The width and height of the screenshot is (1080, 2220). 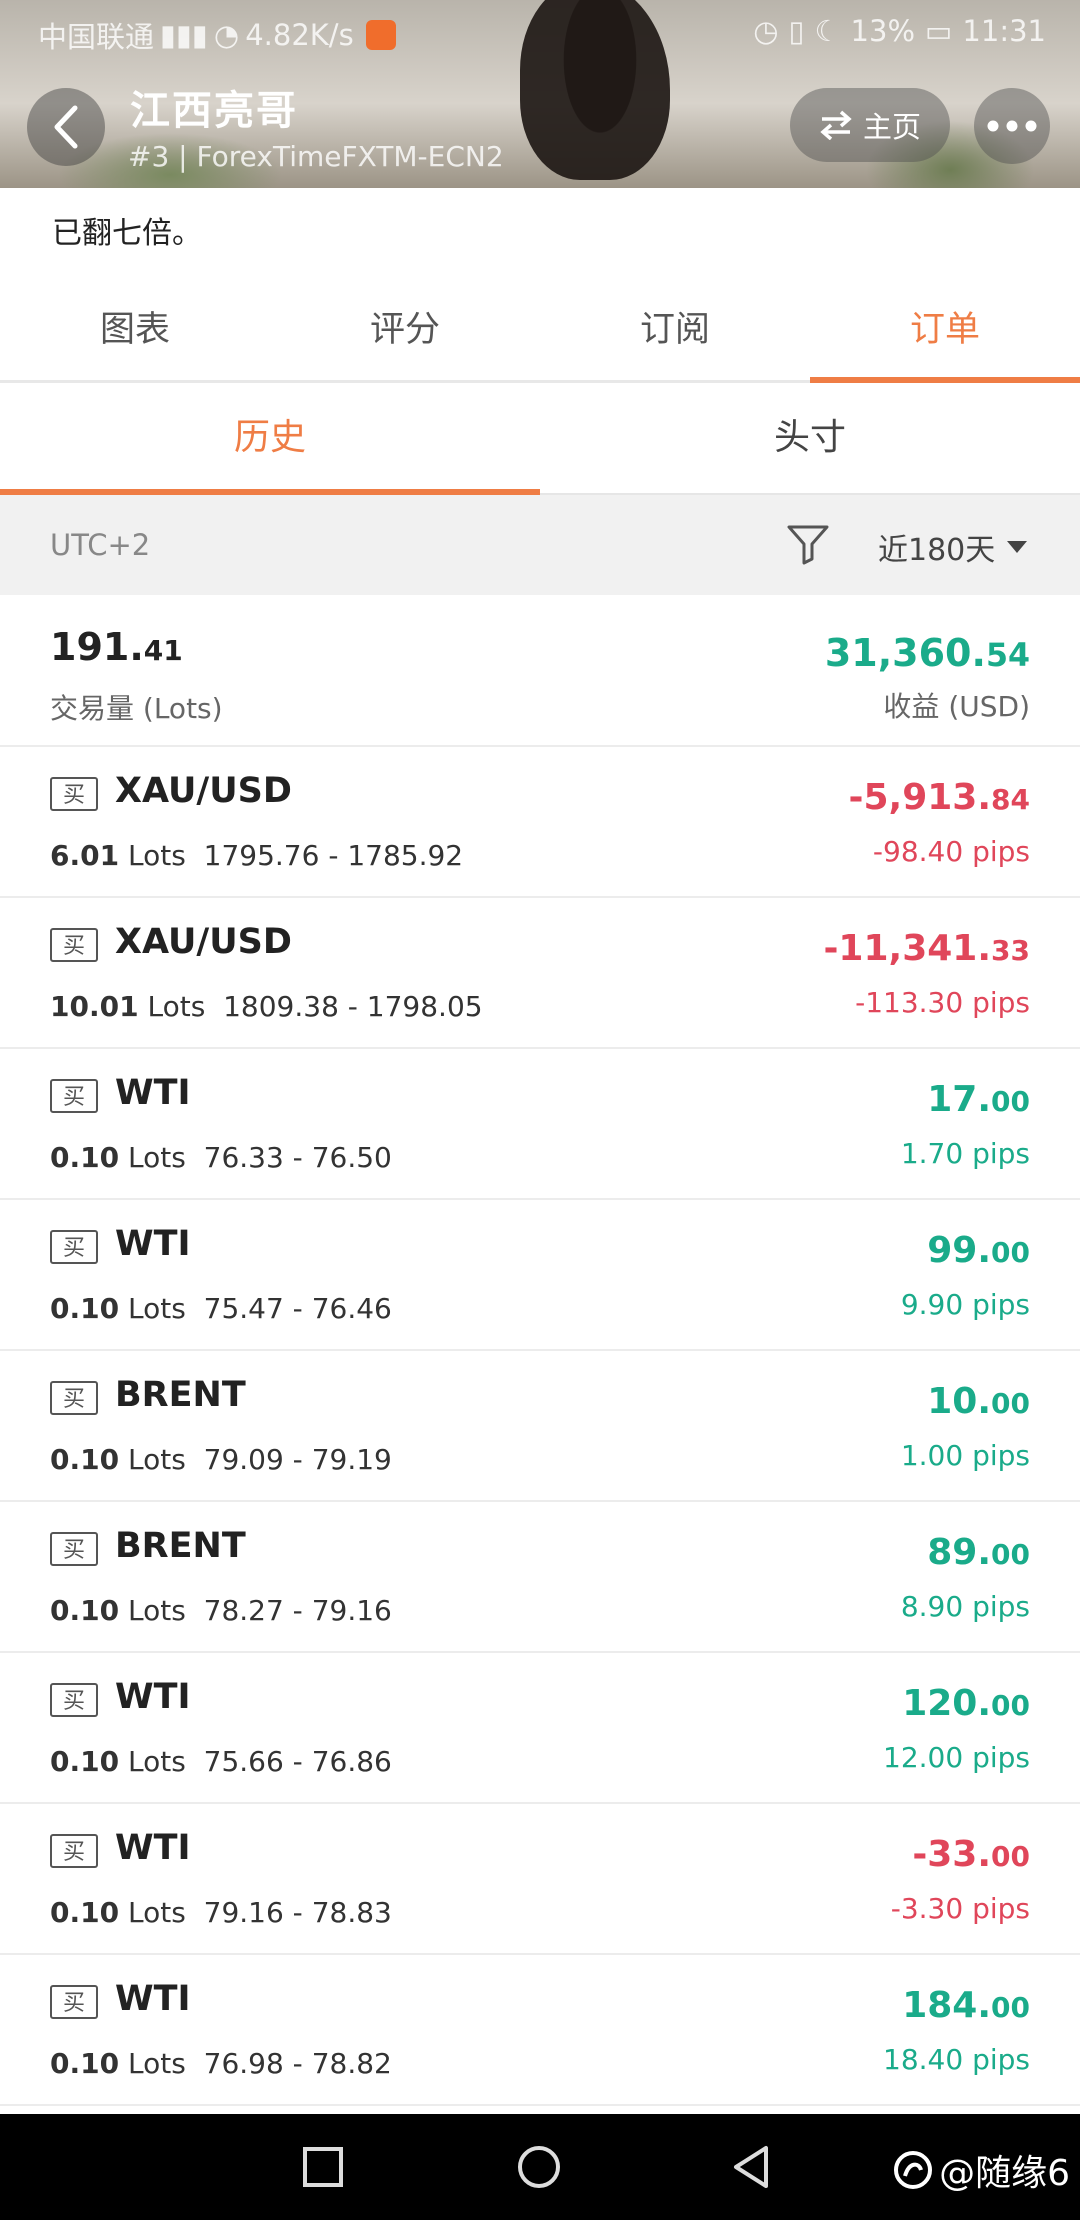 What do you see at coordinates (945, 336) in the screenshot?
I see `tab-orders: 订单` at bounding box center [945, 336].